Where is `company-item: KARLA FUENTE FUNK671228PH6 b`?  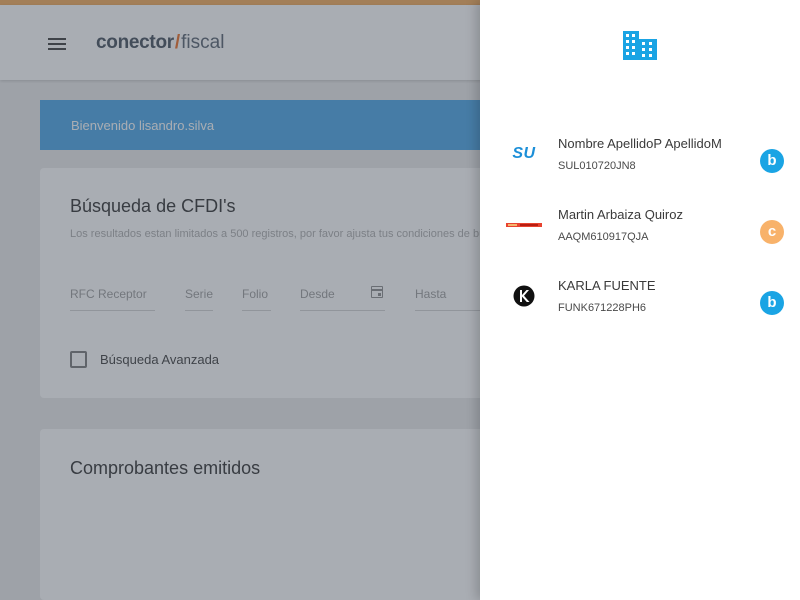
company-item: KARLA FUENTE FUNK671228PH6 b is located at coordinates (640, 308).